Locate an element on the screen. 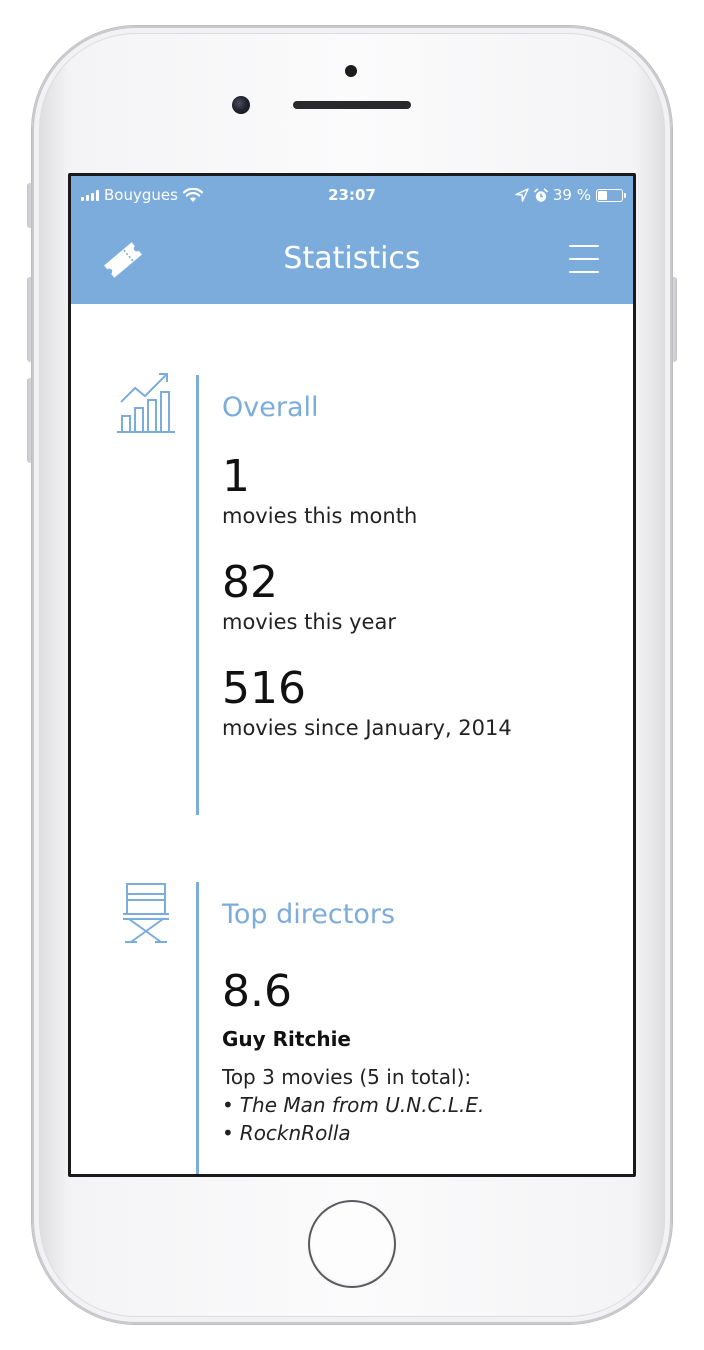 Image resolution: width=704 pixels, height=1350 pixels. status-time: 23:07 is located at coordinates (352, 195).